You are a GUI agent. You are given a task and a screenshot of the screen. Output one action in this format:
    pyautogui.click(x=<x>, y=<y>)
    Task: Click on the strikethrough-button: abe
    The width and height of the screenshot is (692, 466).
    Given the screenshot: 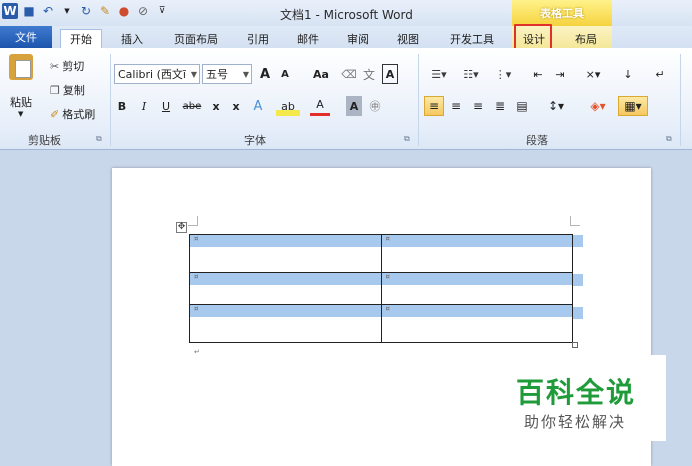 What is the action you would take?
    pyautogui.click(x=192, y=106)
    